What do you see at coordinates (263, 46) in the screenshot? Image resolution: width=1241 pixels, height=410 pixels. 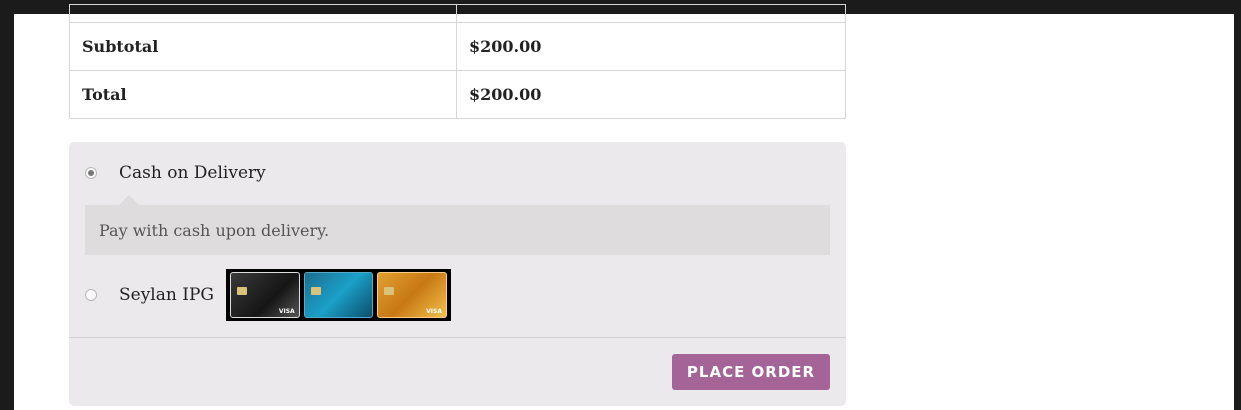 I see `subtotal-label: Subtotal` at bounding box center [263, 46].